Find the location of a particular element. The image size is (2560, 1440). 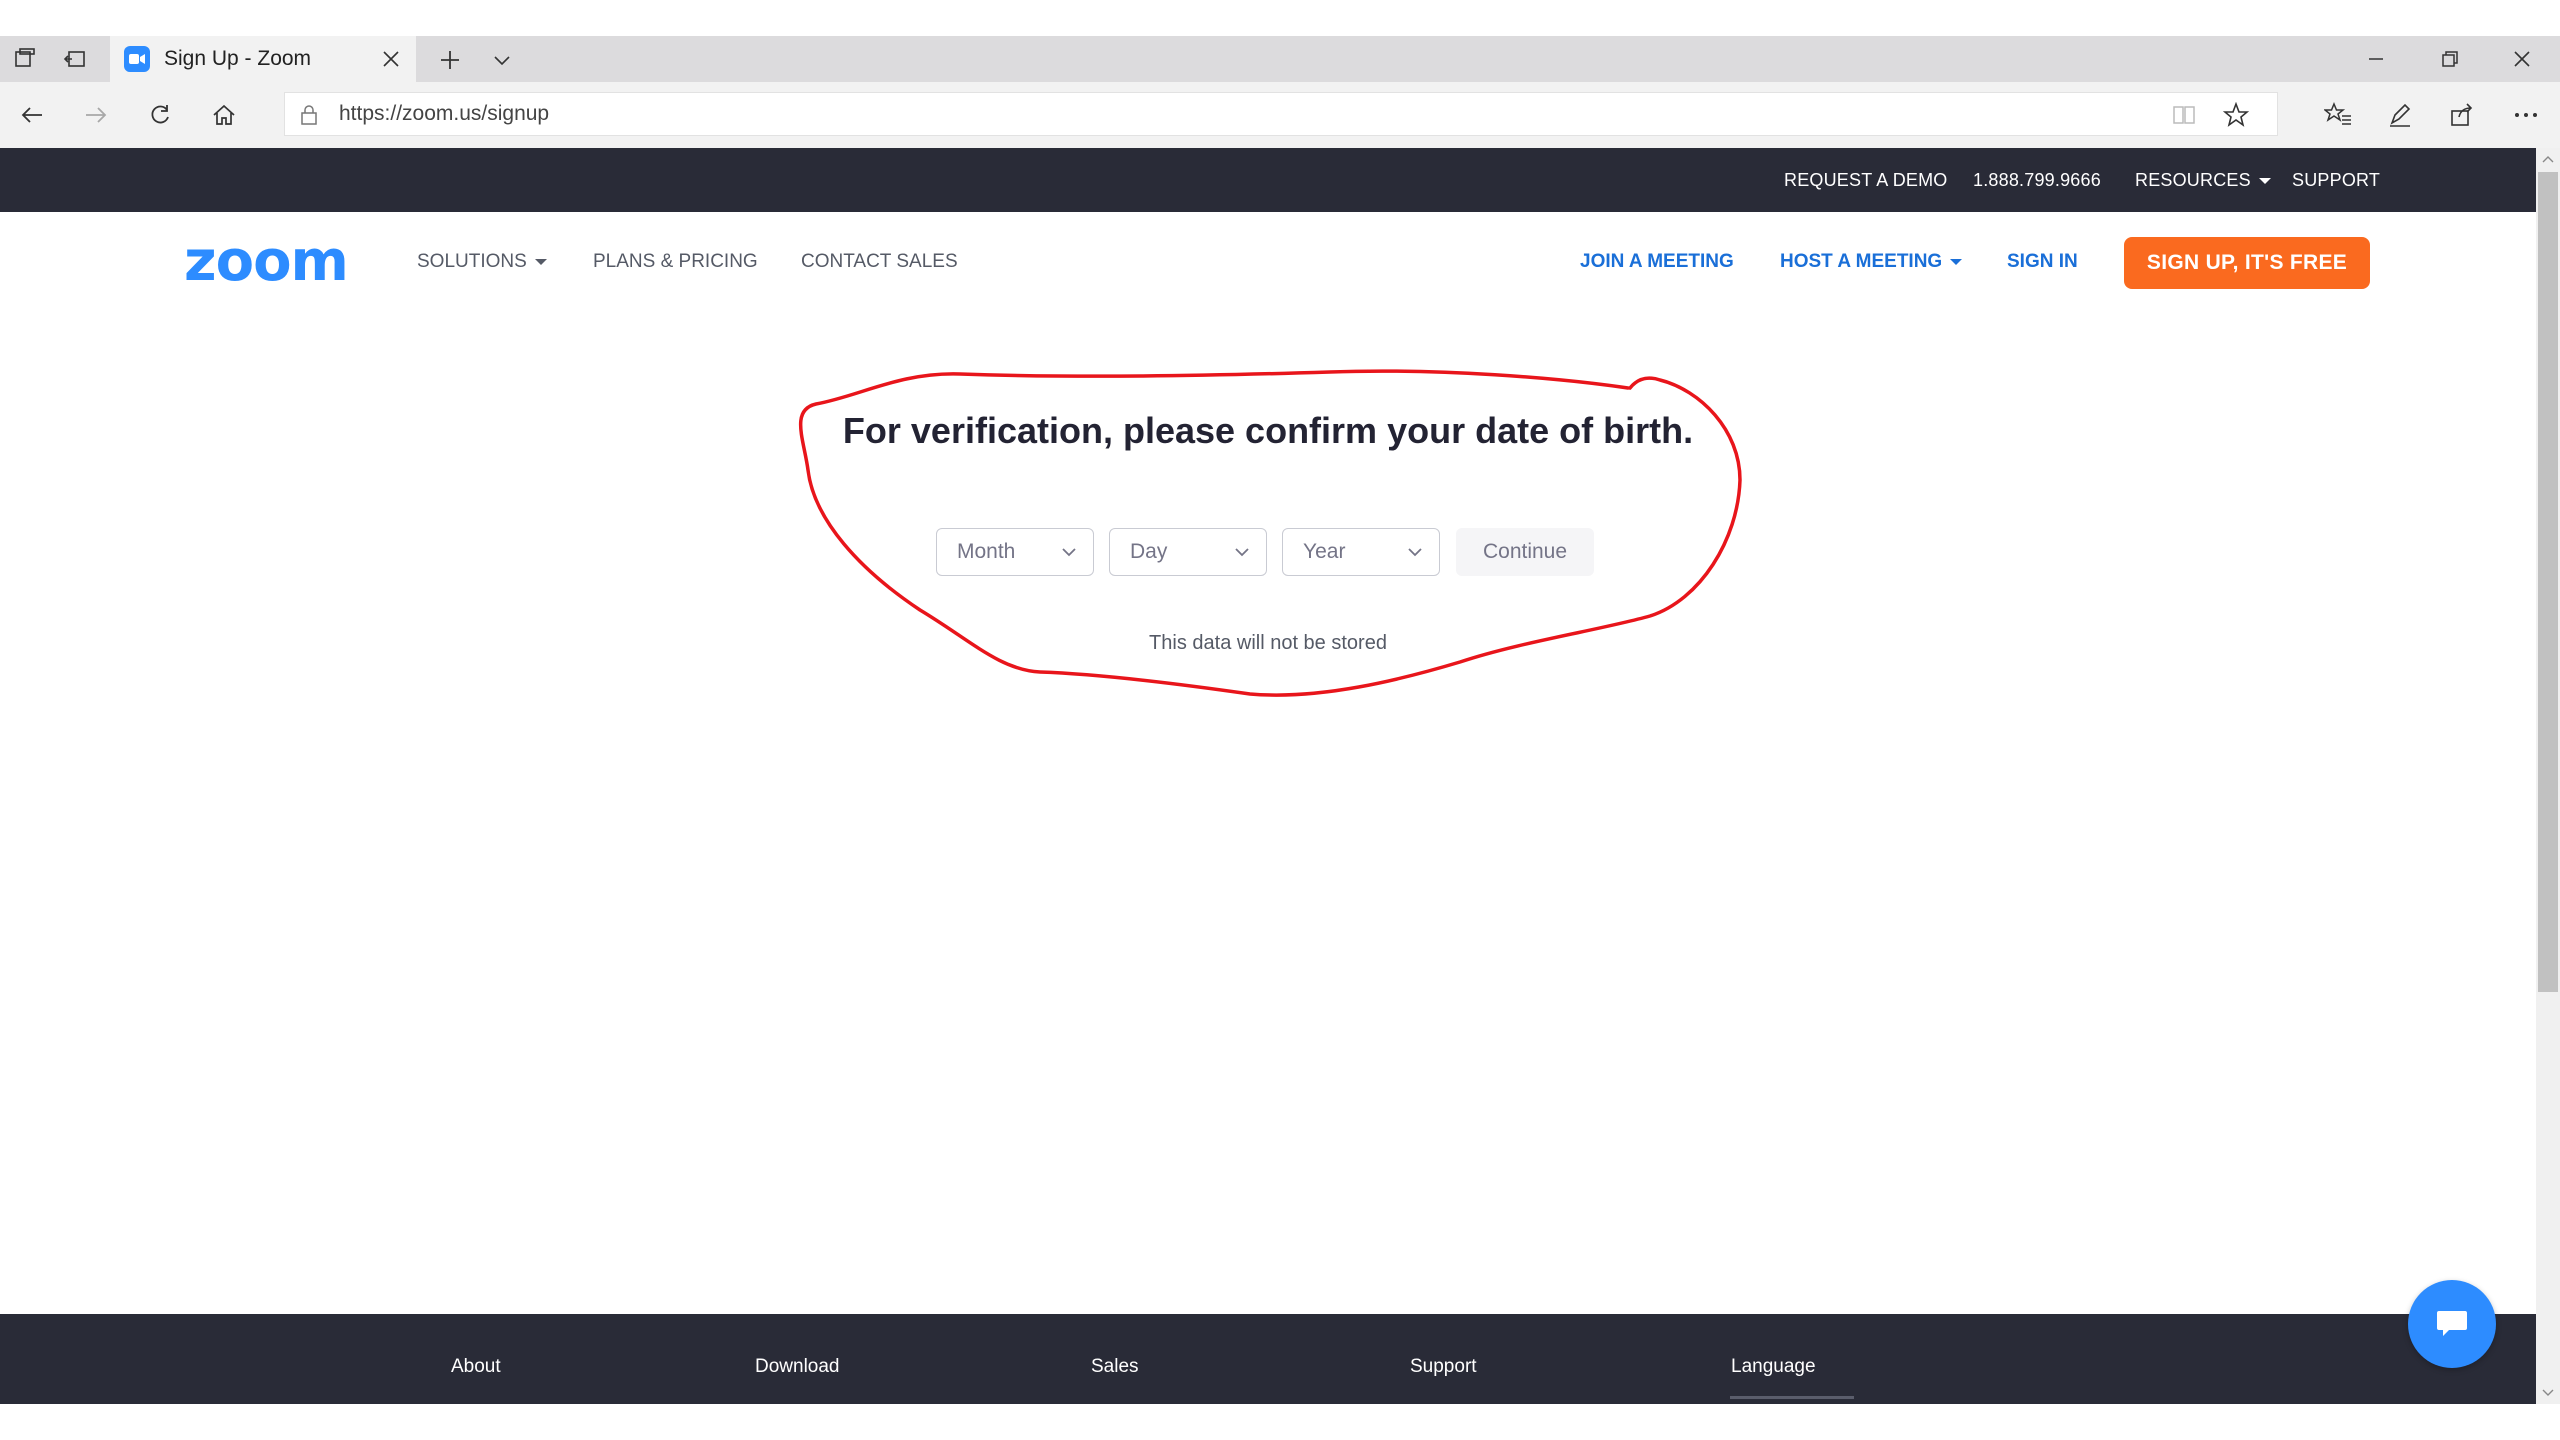

window-close-icon is located at coordinates (2522, 59).